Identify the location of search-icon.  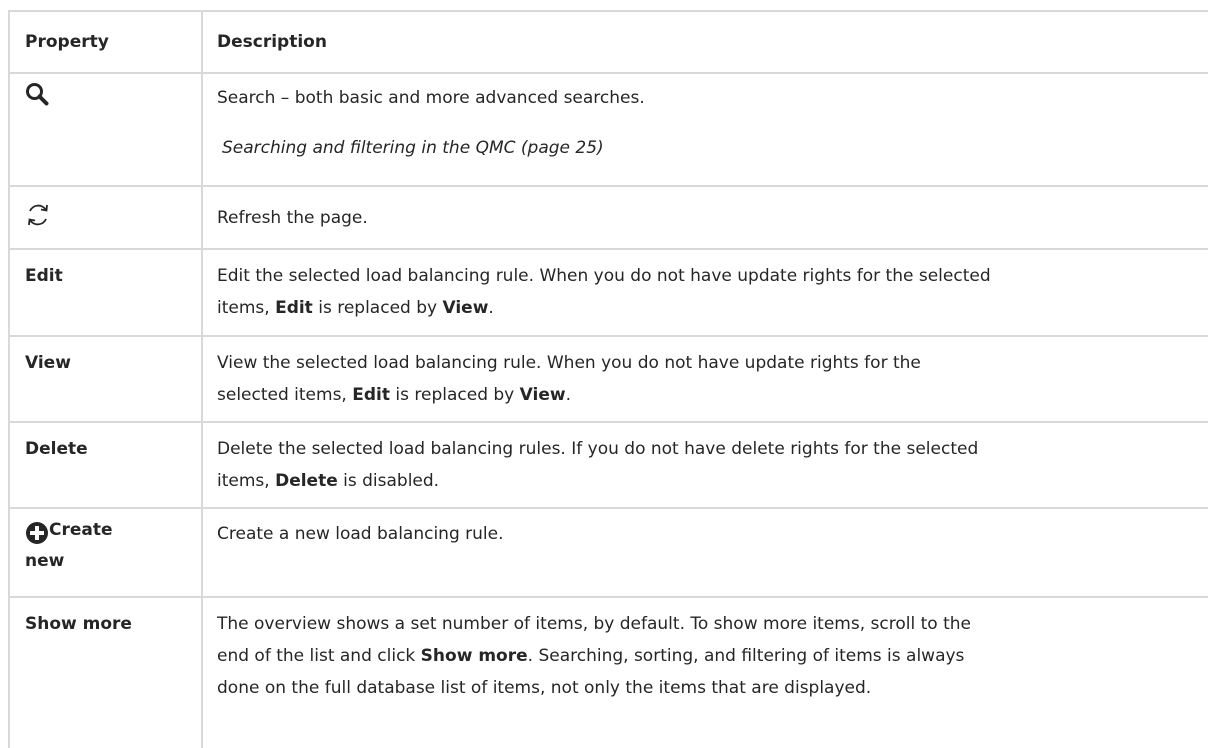
(113, 94).